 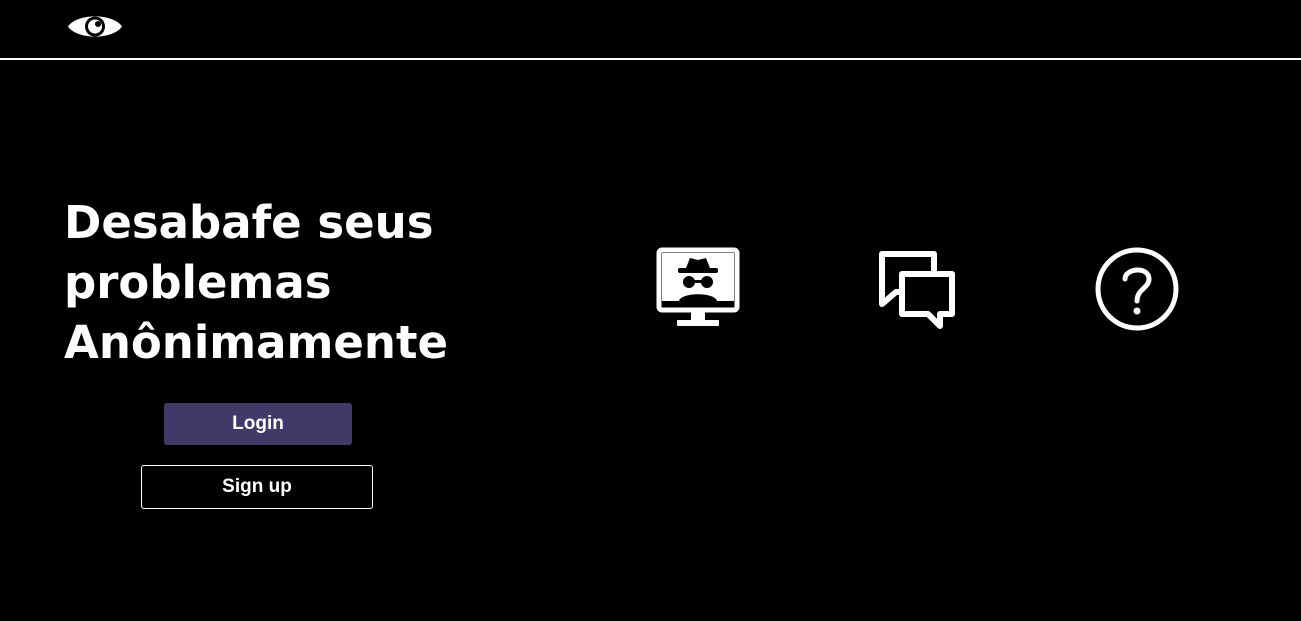 I want to click on question-circle-icon, so click(x=1137, y=289).